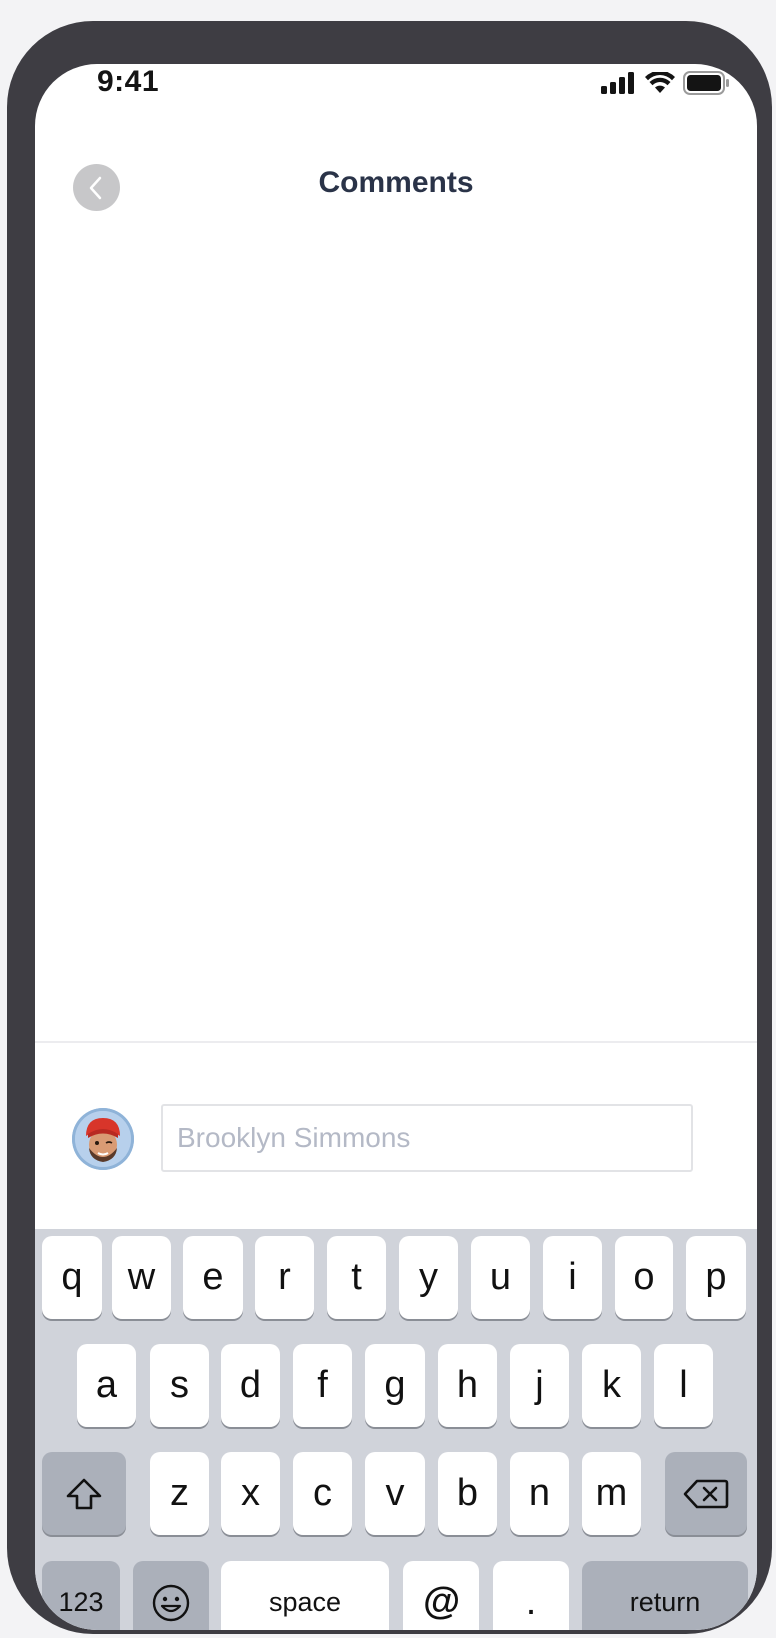 This screenshot has height=1638, width=776. I want to click on shift-icon, so click(84, 1493).